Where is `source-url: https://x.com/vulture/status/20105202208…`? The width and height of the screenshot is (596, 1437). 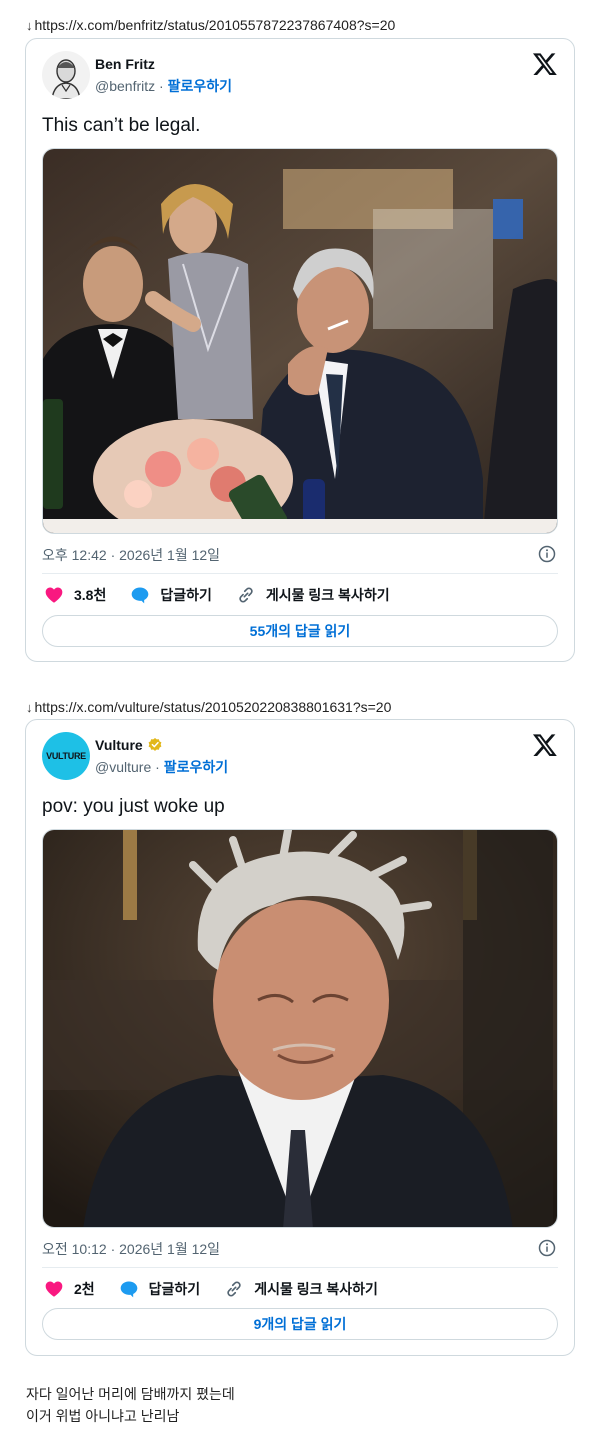
source-url: https://x.com/vulture/status/20105202208… is located at coordinates (213, 707).